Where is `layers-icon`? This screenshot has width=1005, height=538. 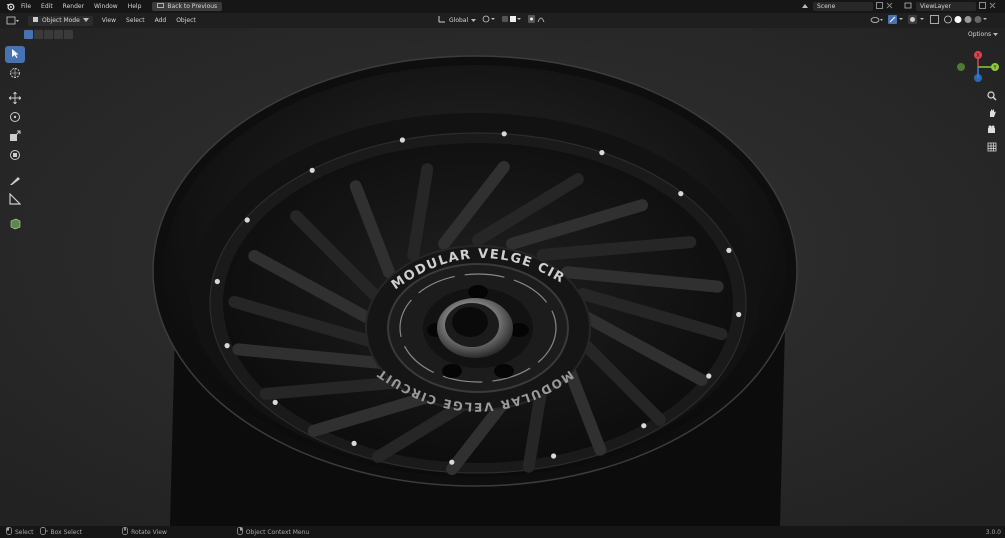 layers-icon is located at coordinates (908, 7).